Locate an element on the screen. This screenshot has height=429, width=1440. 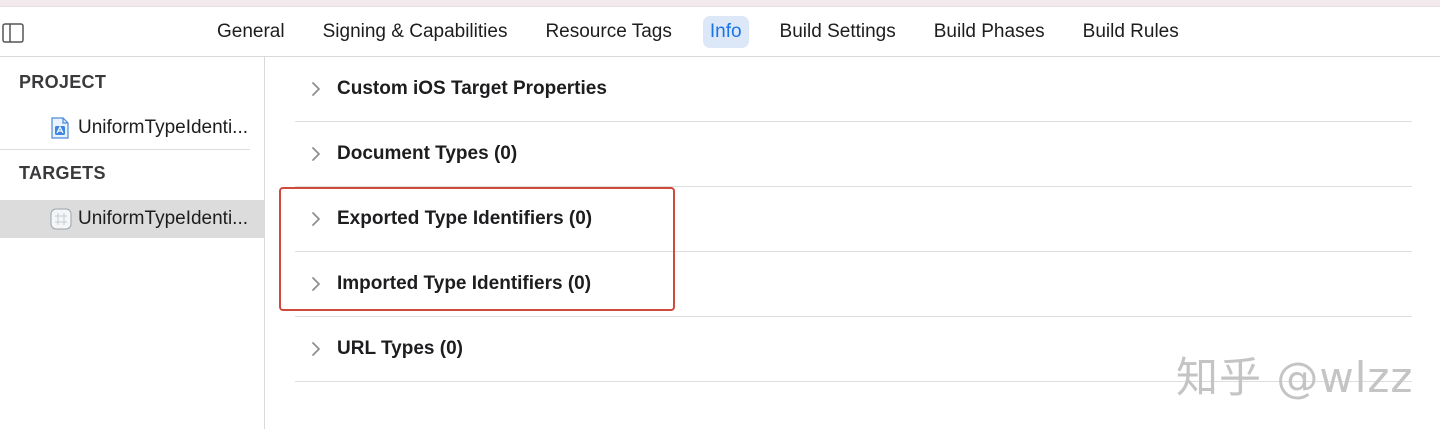
highlight-annotation-box is located at coordinates (477, 249).